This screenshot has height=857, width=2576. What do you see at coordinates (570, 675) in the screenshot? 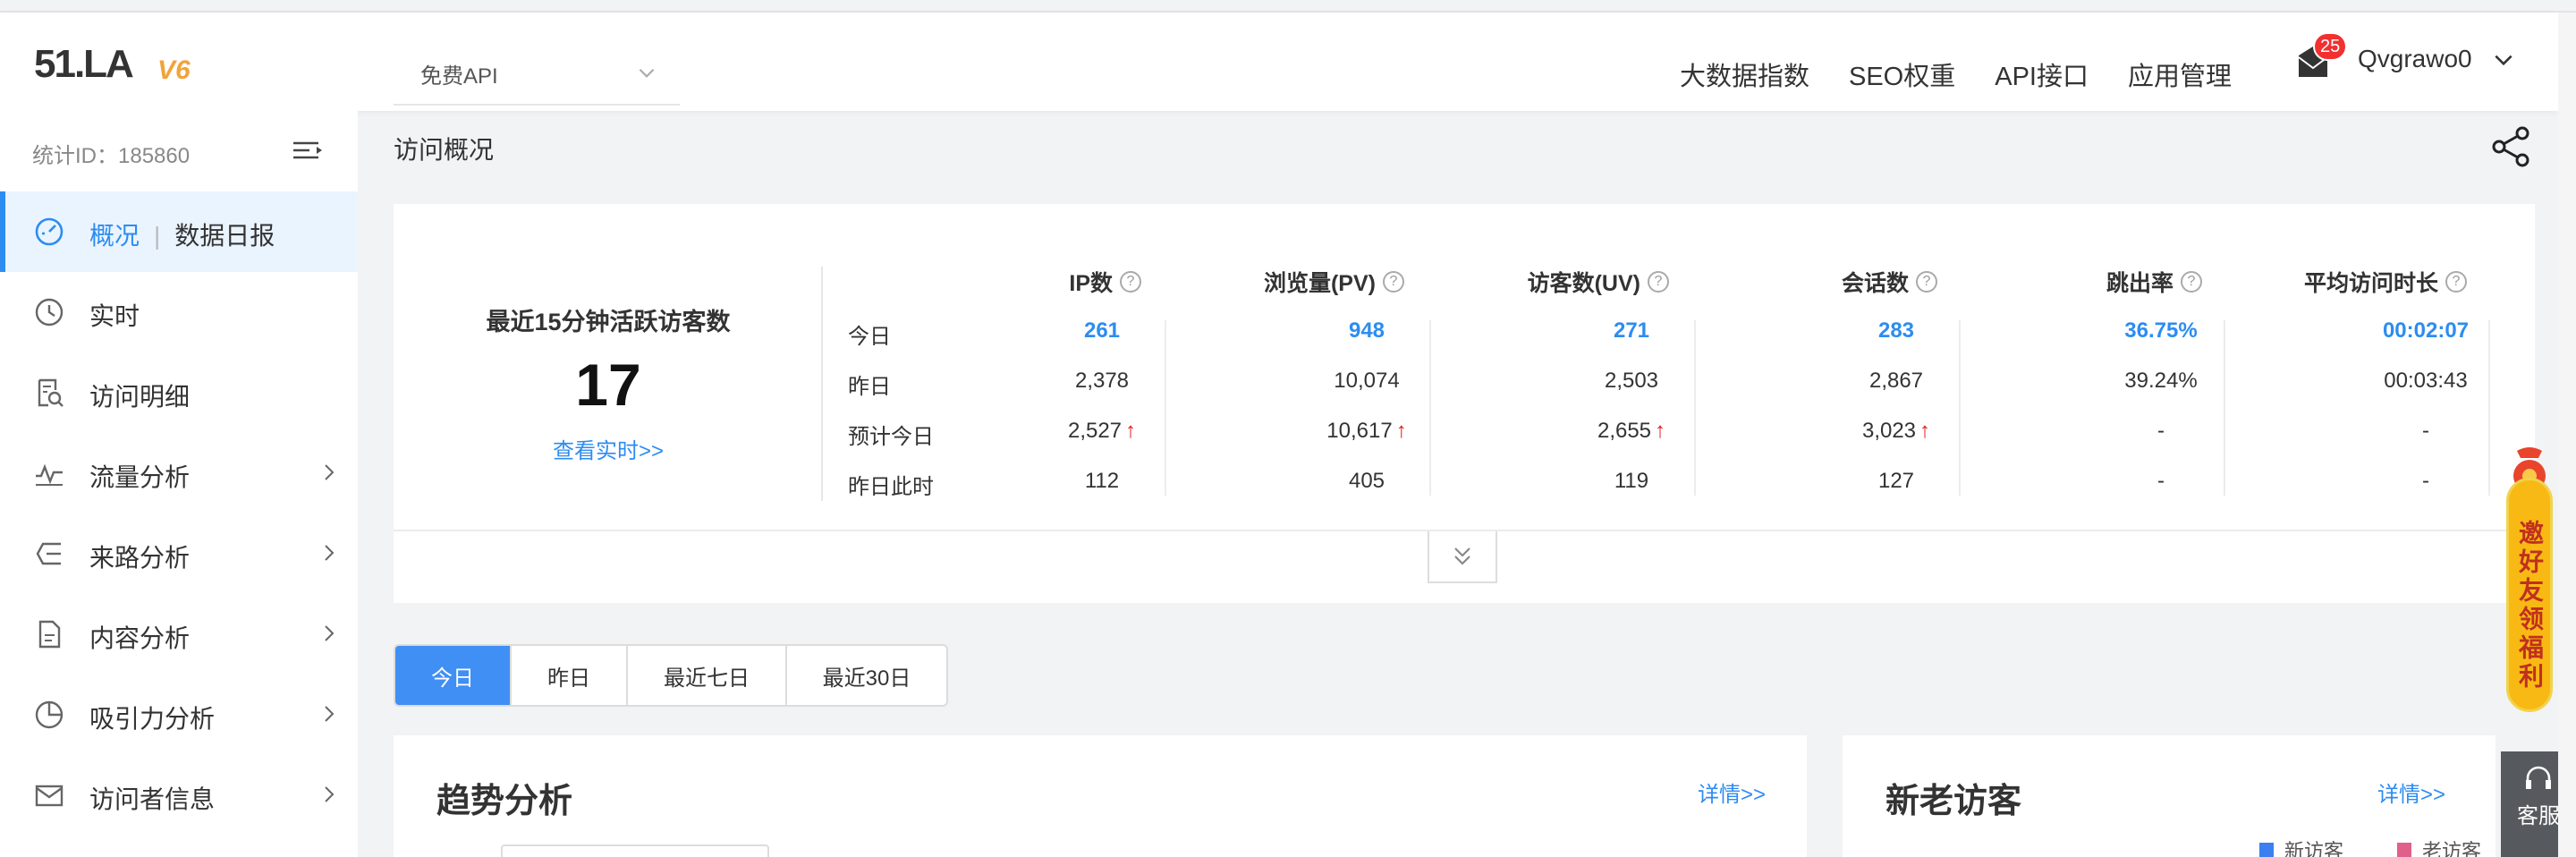
I see `tab-yesterday: 昨日` at bounding box center [570, 675].